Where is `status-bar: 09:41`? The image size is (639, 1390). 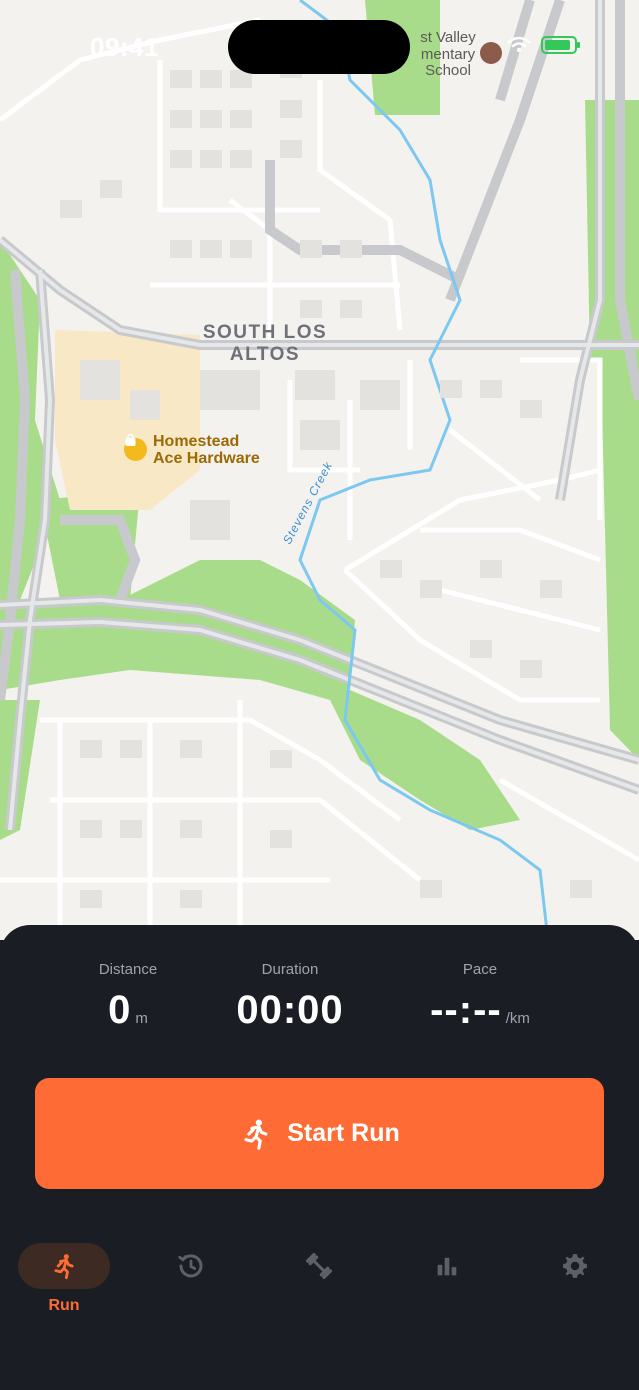
status-bar: 09:41 is located at coordinates (319, 45).